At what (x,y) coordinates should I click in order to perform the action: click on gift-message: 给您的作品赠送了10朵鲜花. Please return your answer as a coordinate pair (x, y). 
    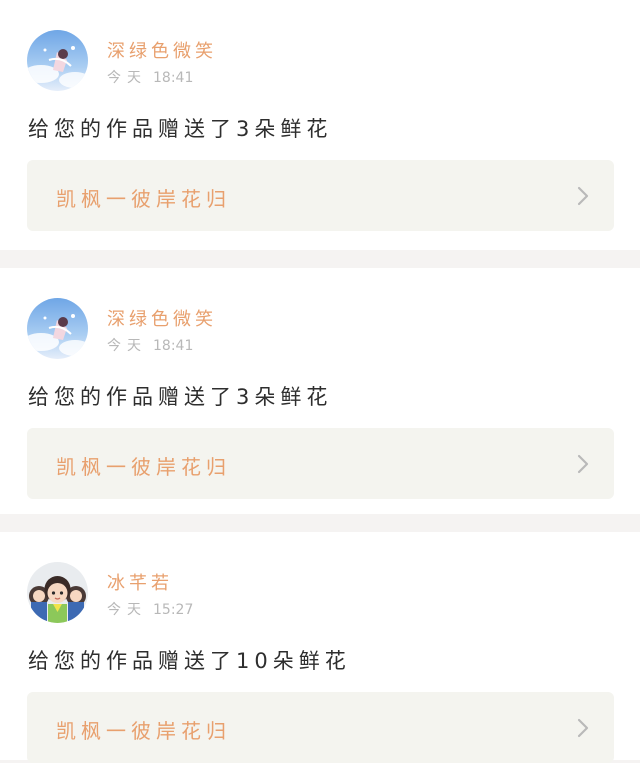
    Looking at the image, I should click on (189, 661).